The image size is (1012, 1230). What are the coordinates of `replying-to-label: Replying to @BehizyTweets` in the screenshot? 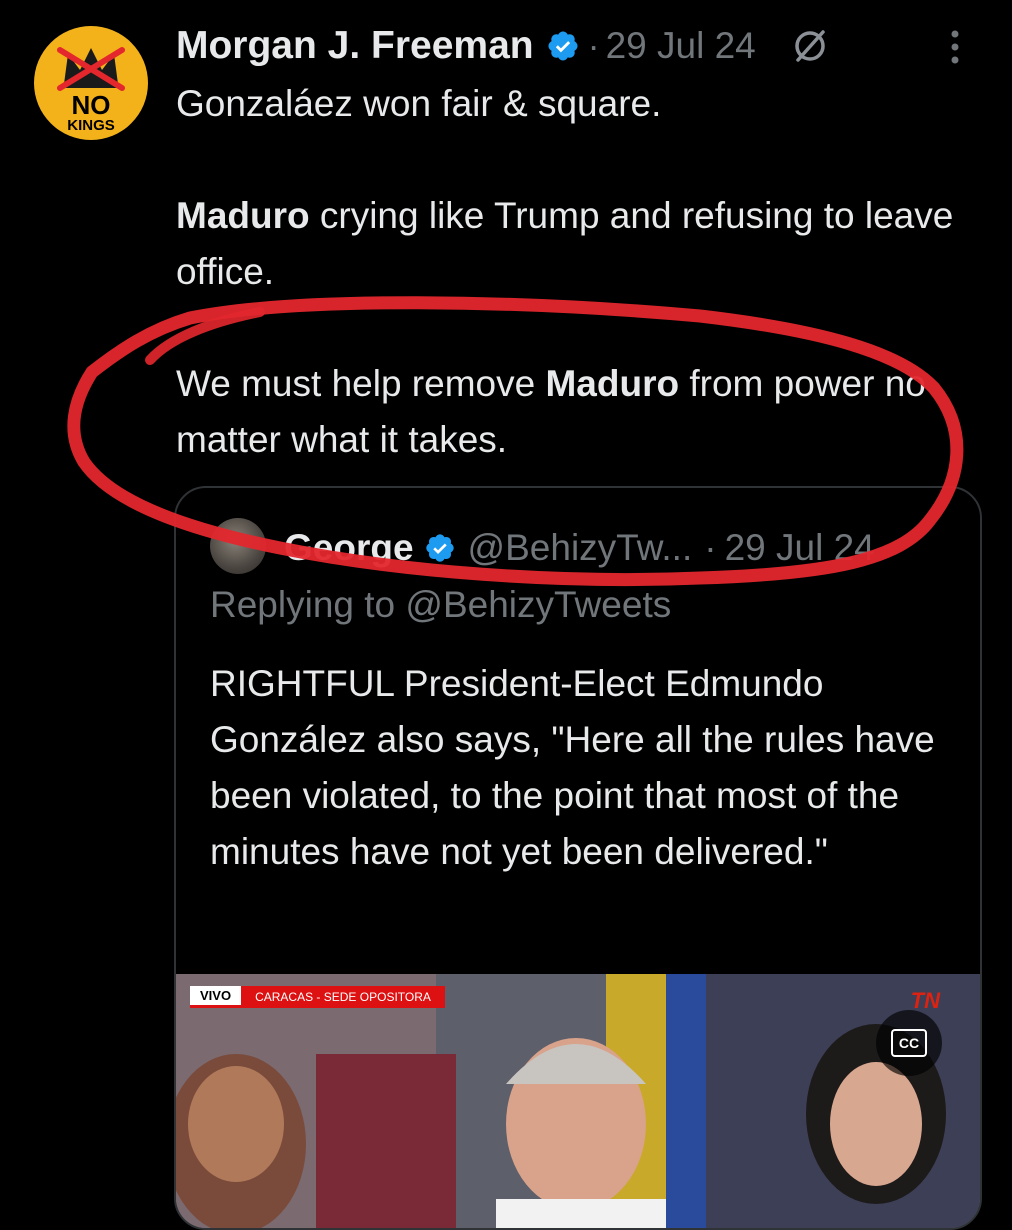 It's located at (441, 604).